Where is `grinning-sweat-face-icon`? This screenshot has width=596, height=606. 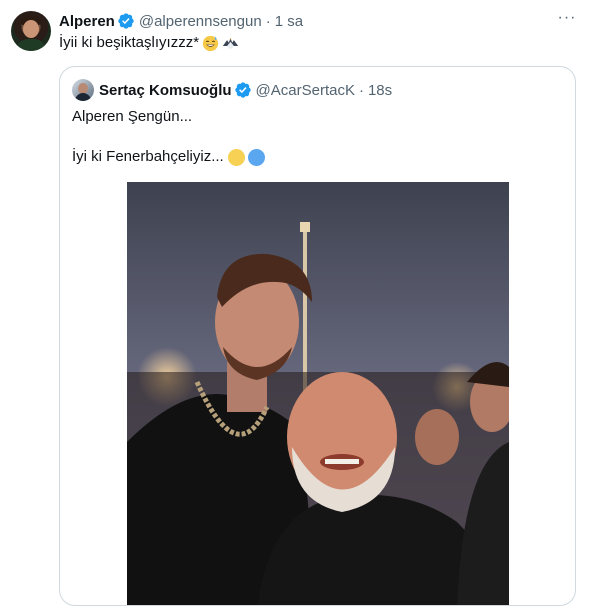
grinning-sweat-face-icon is located at coordinates (210, 43).